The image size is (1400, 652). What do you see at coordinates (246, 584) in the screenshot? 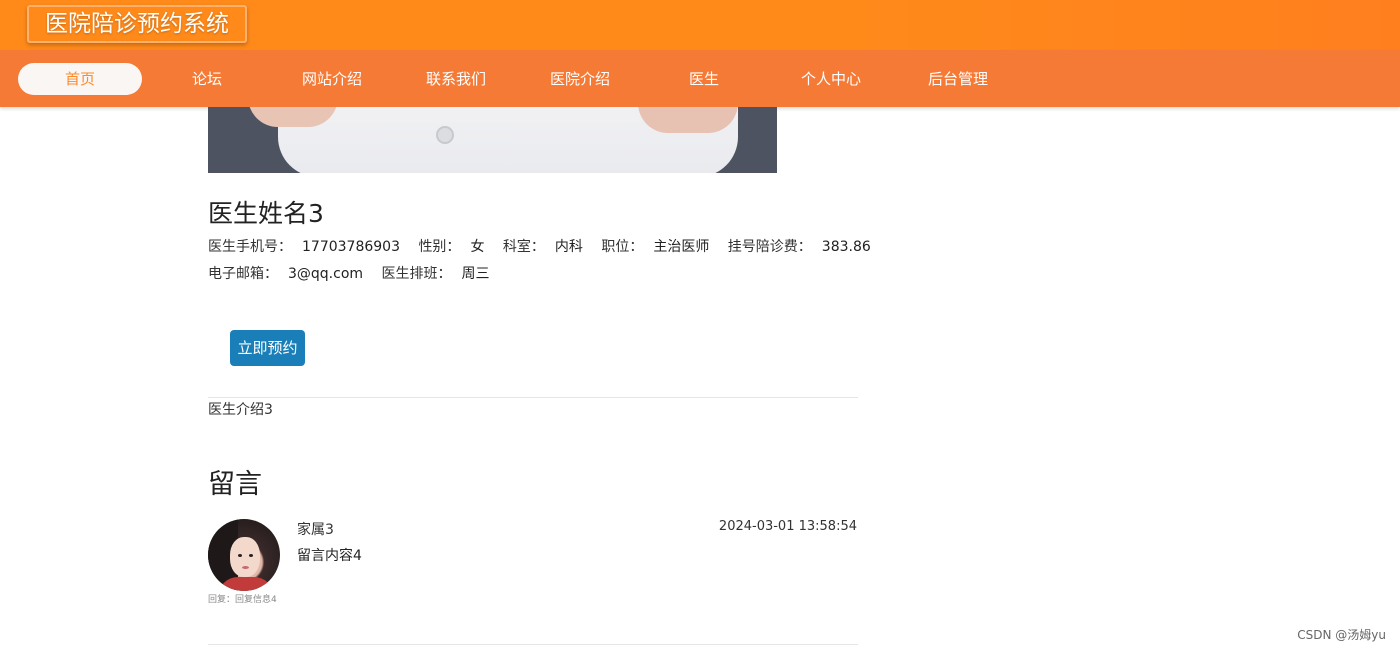
I see `avatar-shirt` at bounding box center [246, 584].